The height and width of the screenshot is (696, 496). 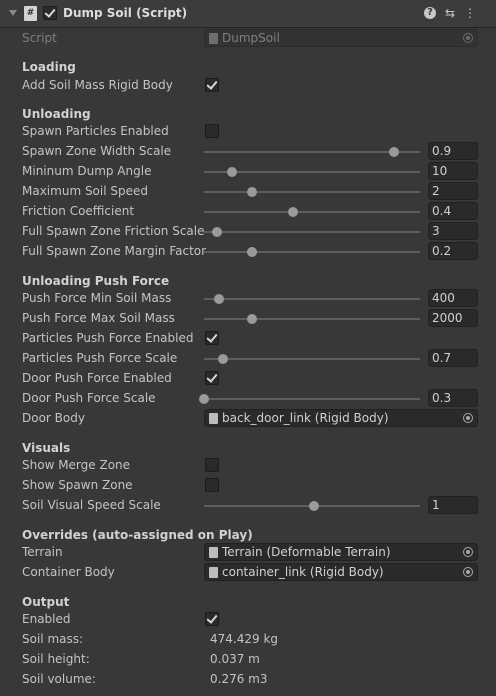 I want to click on script-label: Script, so click(x=39, y=38).